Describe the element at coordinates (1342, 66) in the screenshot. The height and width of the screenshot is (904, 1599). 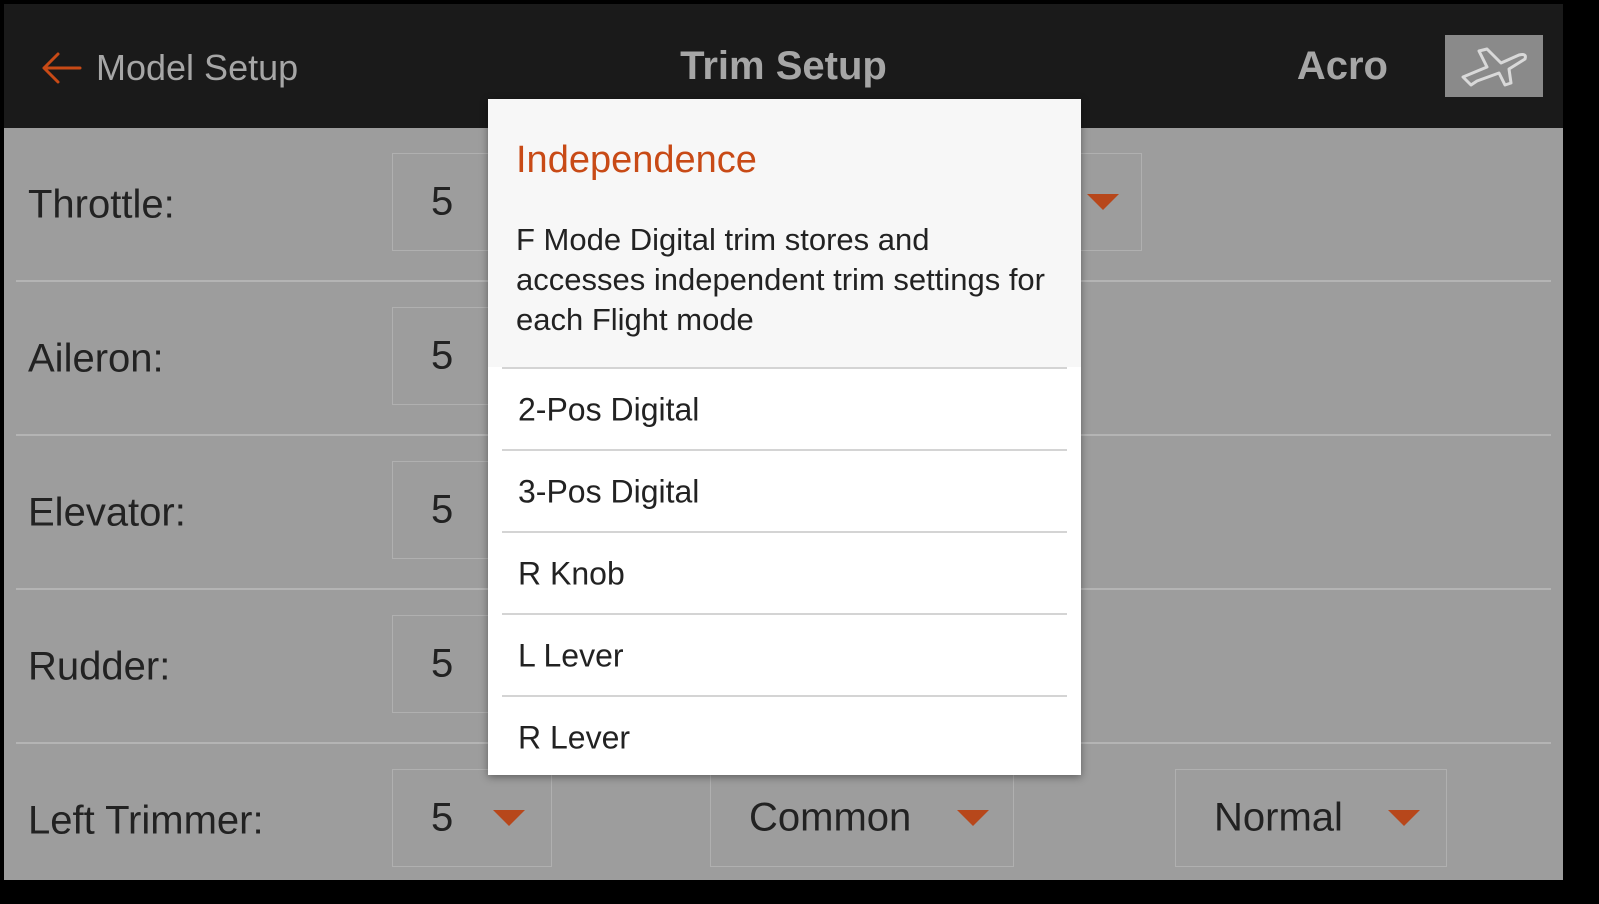
I see `model-type-label: Acro` at that location.